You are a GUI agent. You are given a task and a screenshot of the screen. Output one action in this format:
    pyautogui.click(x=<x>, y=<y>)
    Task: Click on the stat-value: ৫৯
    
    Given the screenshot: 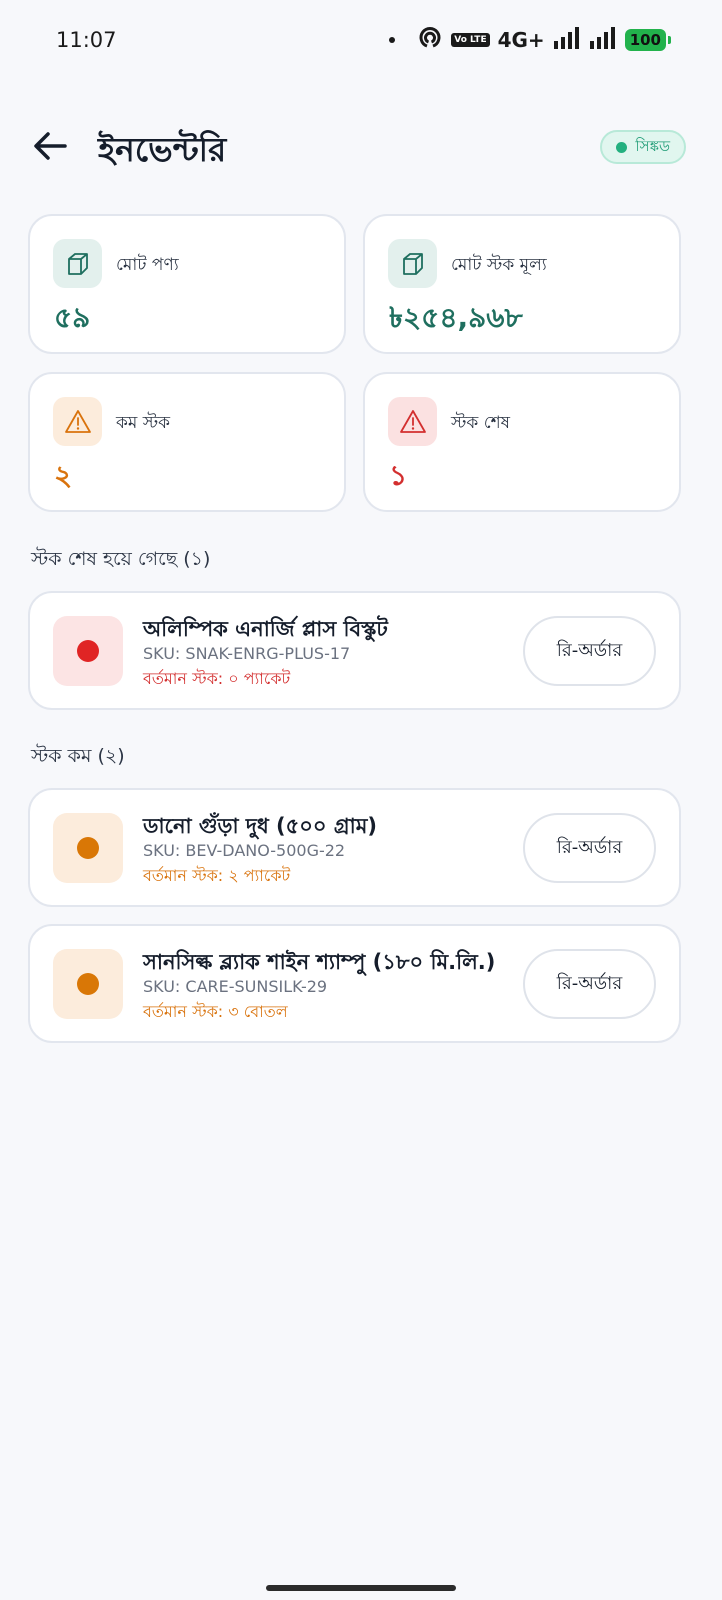 What is the action you would take?
    pyautogui.click(x=72, y=317)
    